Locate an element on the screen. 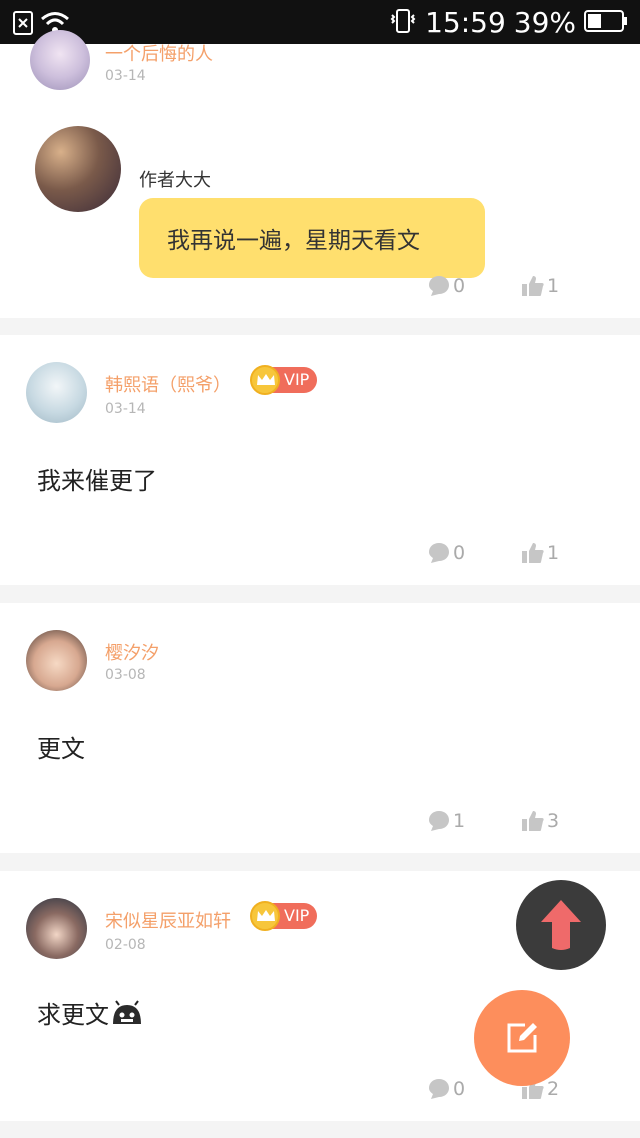 Image resolution: width=640 pixels, height=1138 pixels. username: 宋似星辰亚如轩 is located at coordinates (168, 920).